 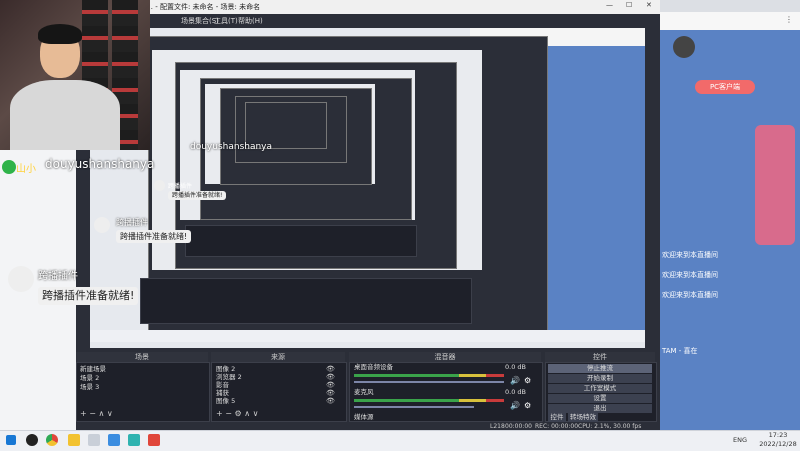 I want to click on webcam-feed, so click(x=75, y=75).